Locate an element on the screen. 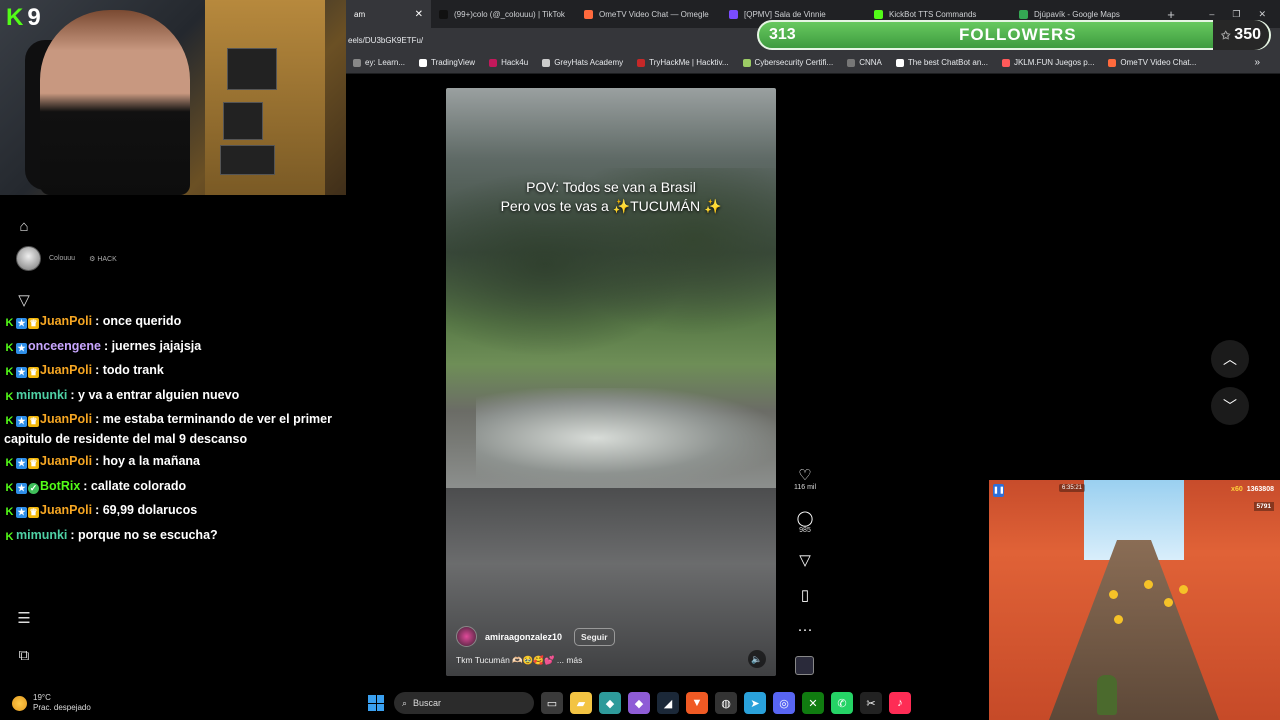 The image size is (1280, 720). apps-icon: ⧉ is located at coordinates (24, 656).